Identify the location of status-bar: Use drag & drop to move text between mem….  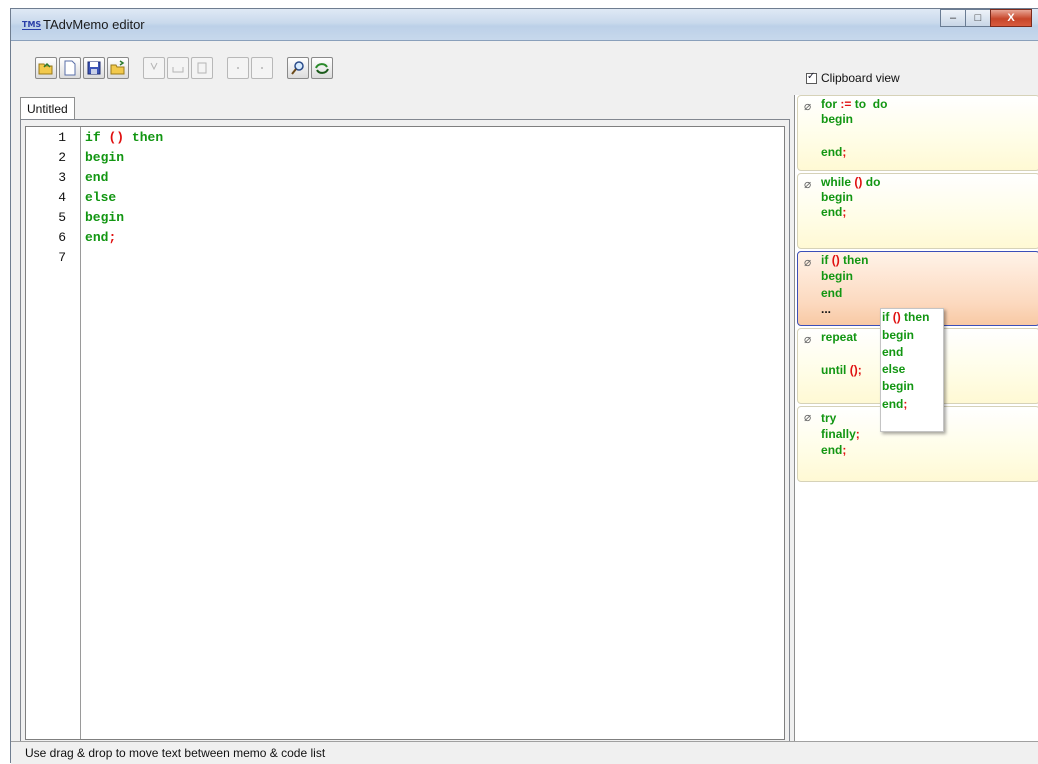
(524, 752).